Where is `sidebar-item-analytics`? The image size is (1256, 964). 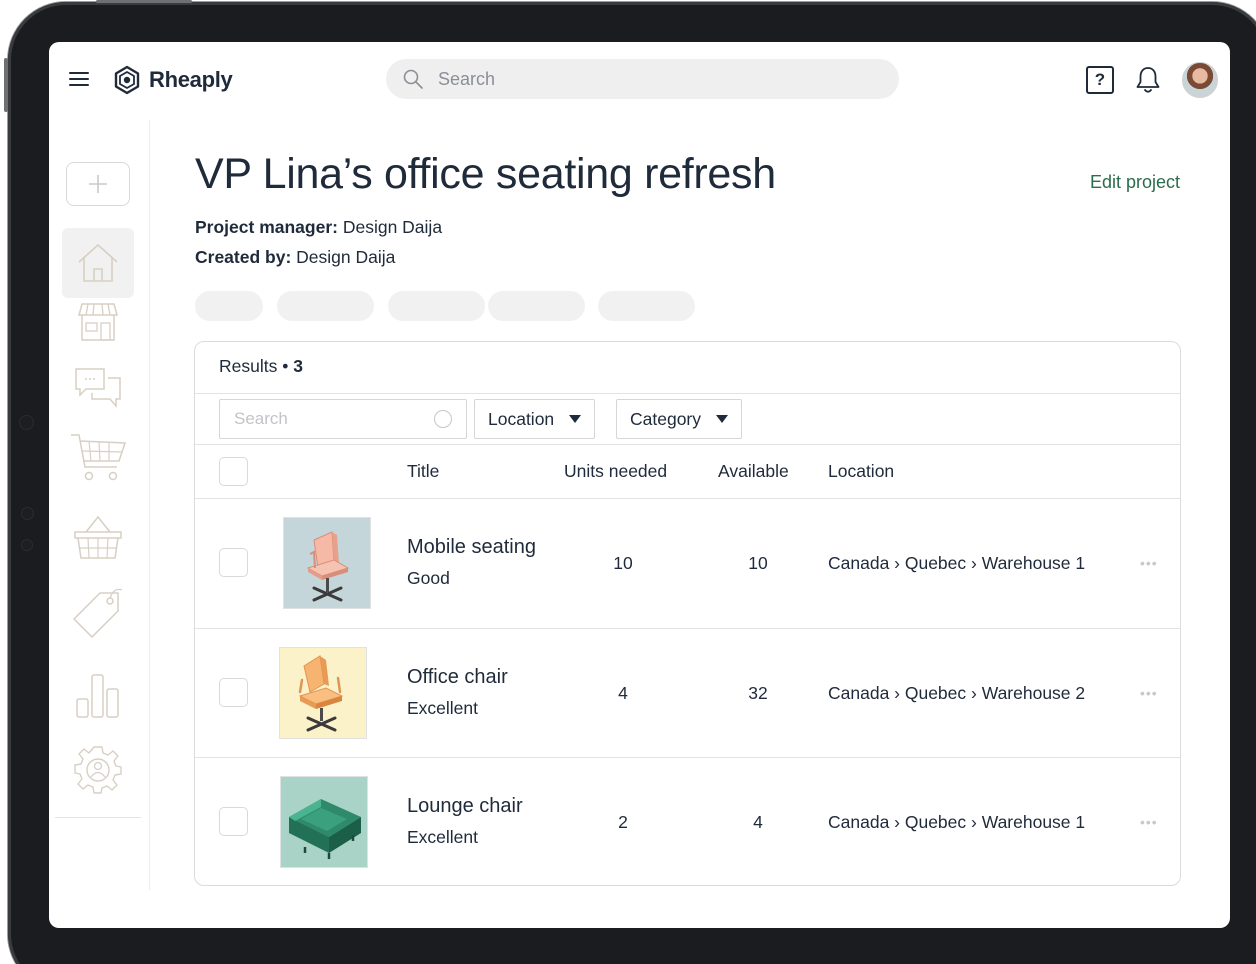 sidebar-item-analytics is located at coordinates (98, 695).